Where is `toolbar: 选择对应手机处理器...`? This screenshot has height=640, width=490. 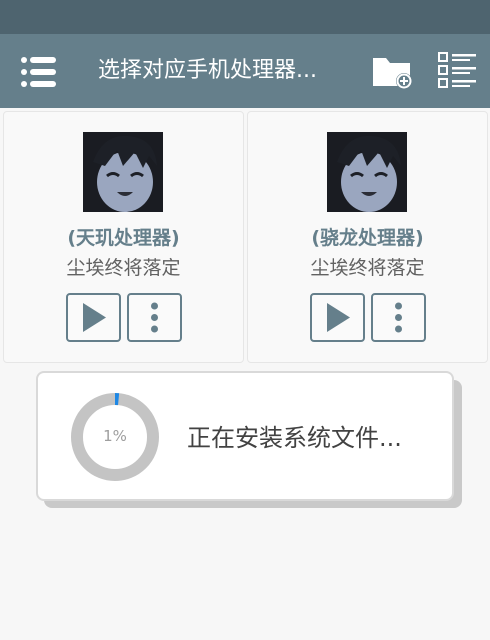 toolbar: 选择对应手机处理器... is located at coordinates (245, 71).